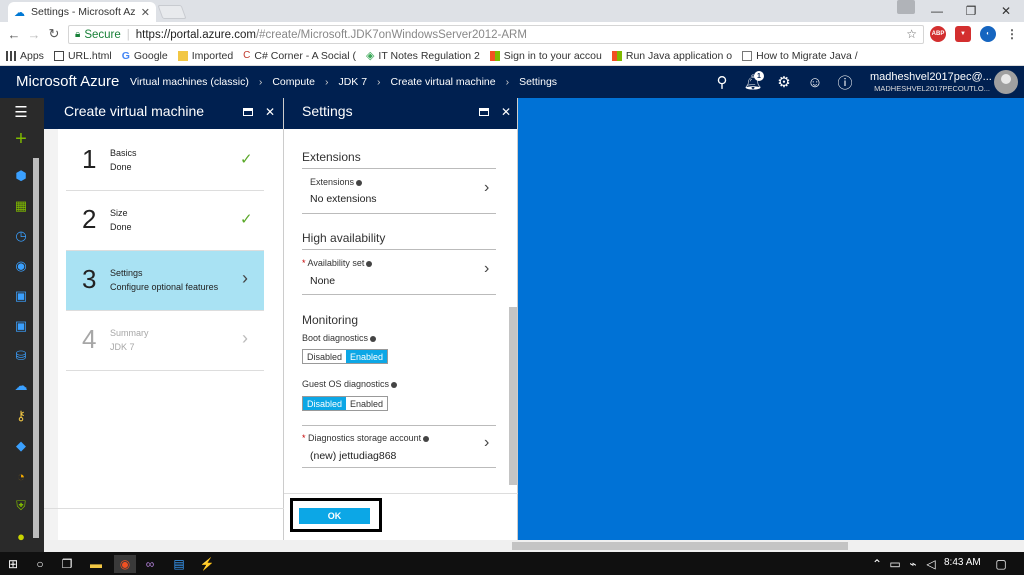 The width and height of the screenshot is (1024, 575). I want to click on azure-brand: Microsoft Azure, so click(67, 81).